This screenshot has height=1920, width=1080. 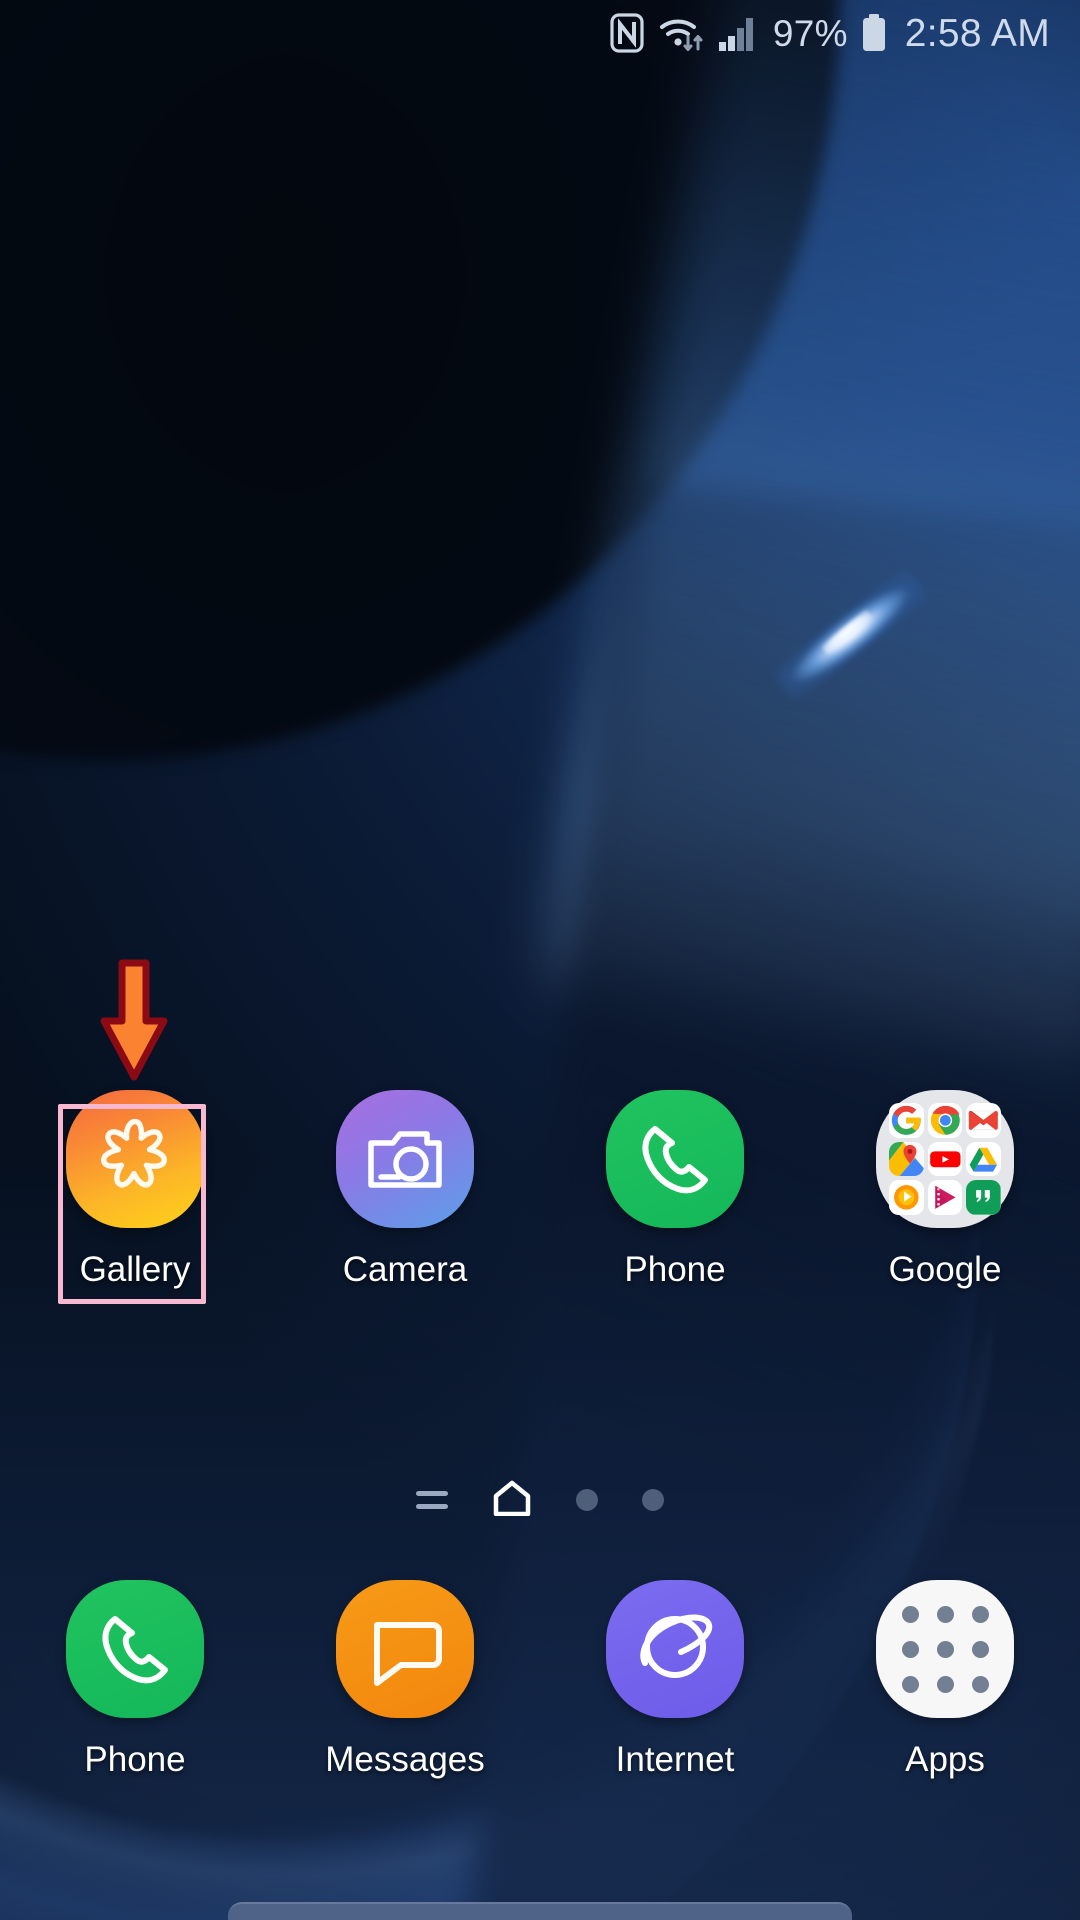 I want to click on dock-item-internet: Internet, so click(x=675, y=1725).